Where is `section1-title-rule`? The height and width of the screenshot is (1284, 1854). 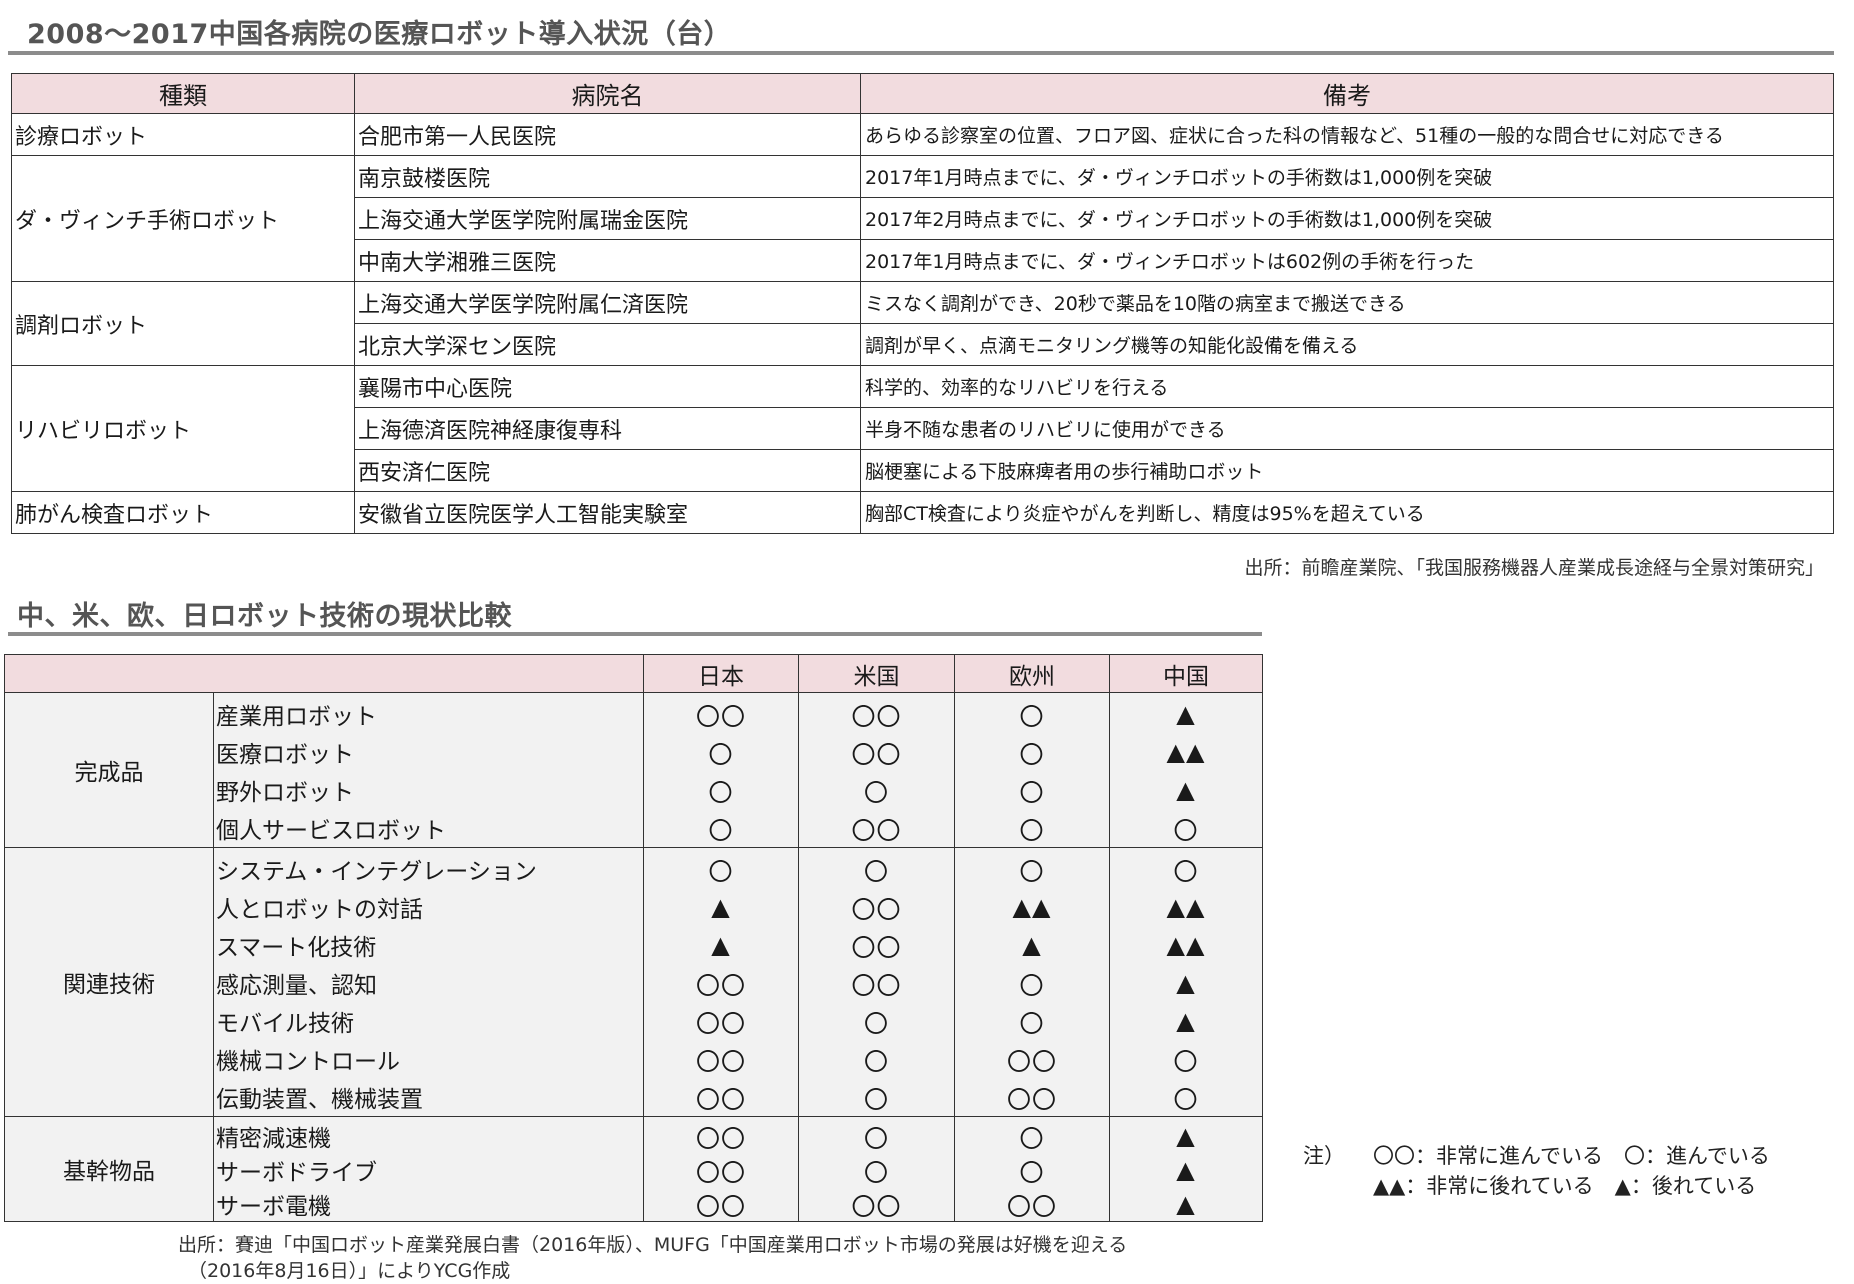
section1-title-rule is located at coordinates (921, 53).